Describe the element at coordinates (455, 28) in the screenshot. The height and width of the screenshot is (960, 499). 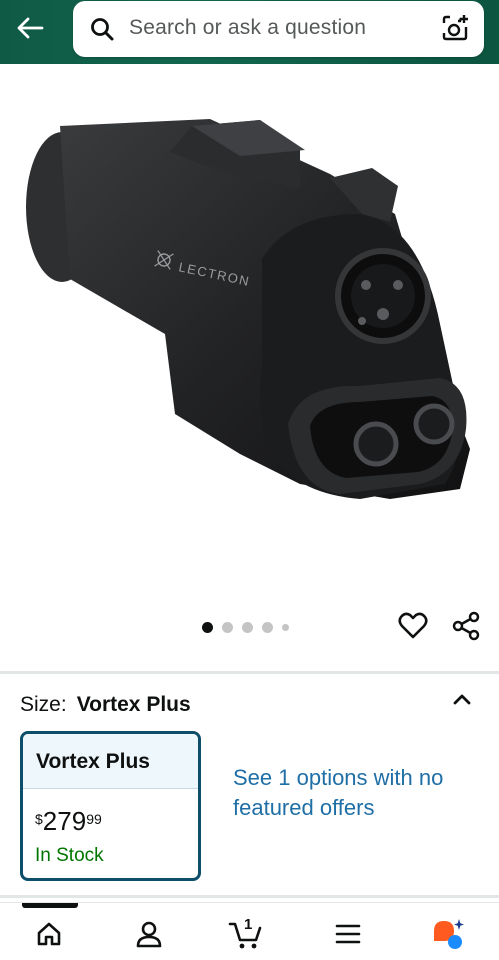
I see `camera-icon` at that location.